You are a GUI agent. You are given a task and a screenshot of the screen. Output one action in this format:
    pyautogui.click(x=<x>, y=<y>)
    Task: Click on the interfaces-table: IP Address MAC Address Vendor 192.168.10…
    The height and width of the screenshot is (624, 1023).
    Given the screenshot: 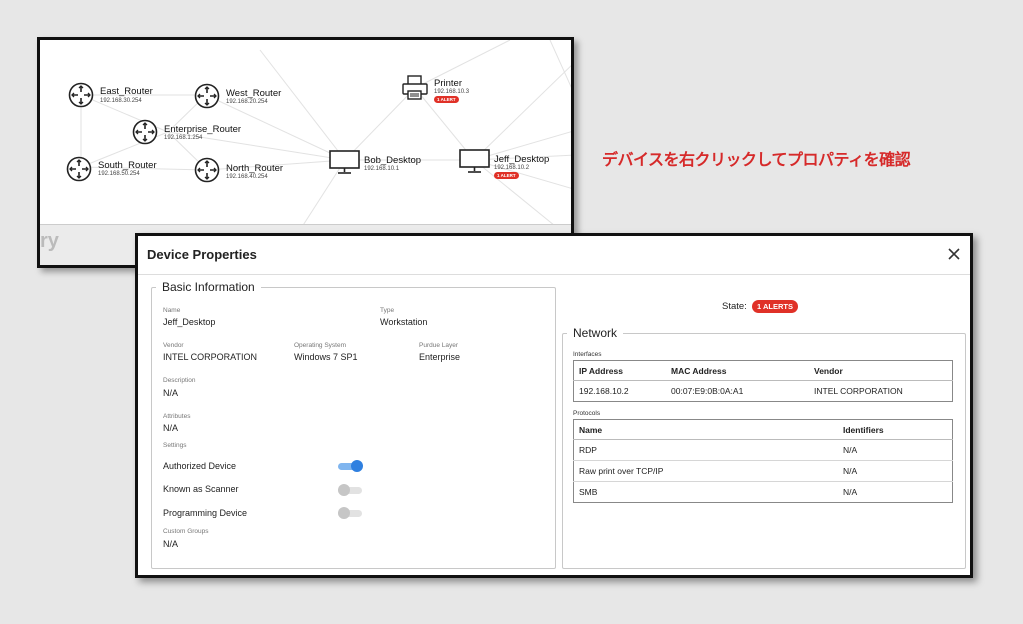 What is the action you would take?
    pyautogui.click(x=763, y=381)
    